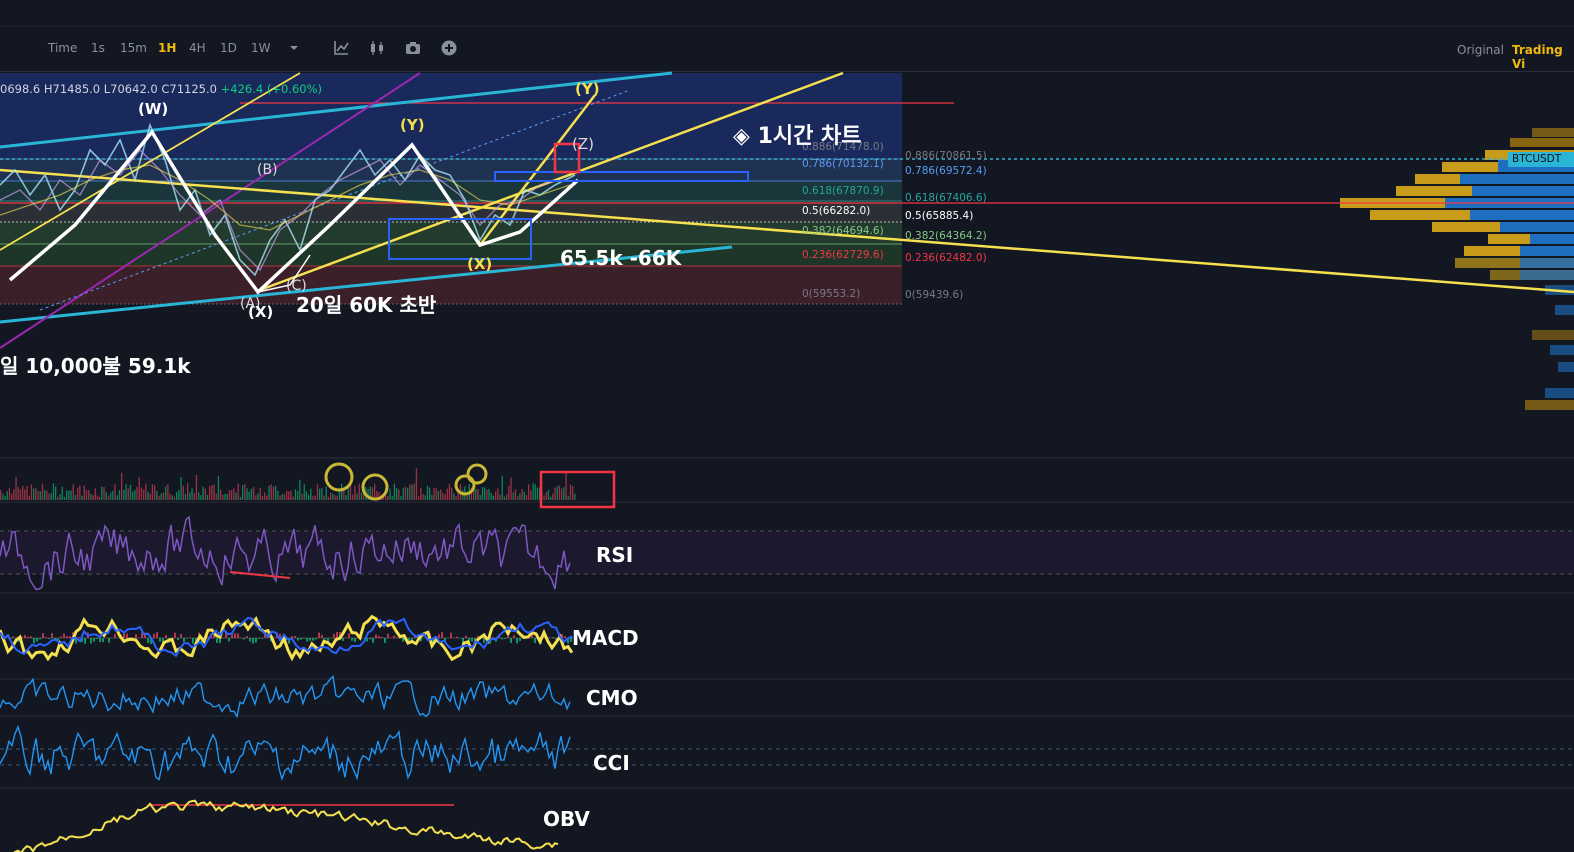  What do you see at coordinates (377, 48) in the screenshot?
I see `candle-type-icon` at bounding box center [377, 48].